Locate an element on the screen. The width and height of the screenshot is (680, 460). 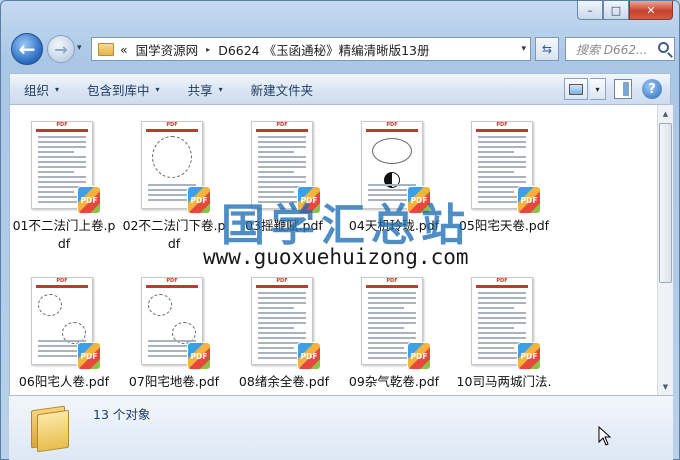
file-item: PDF PDF 09杂气乾卷.pdf is located at coordinates (394, 335).